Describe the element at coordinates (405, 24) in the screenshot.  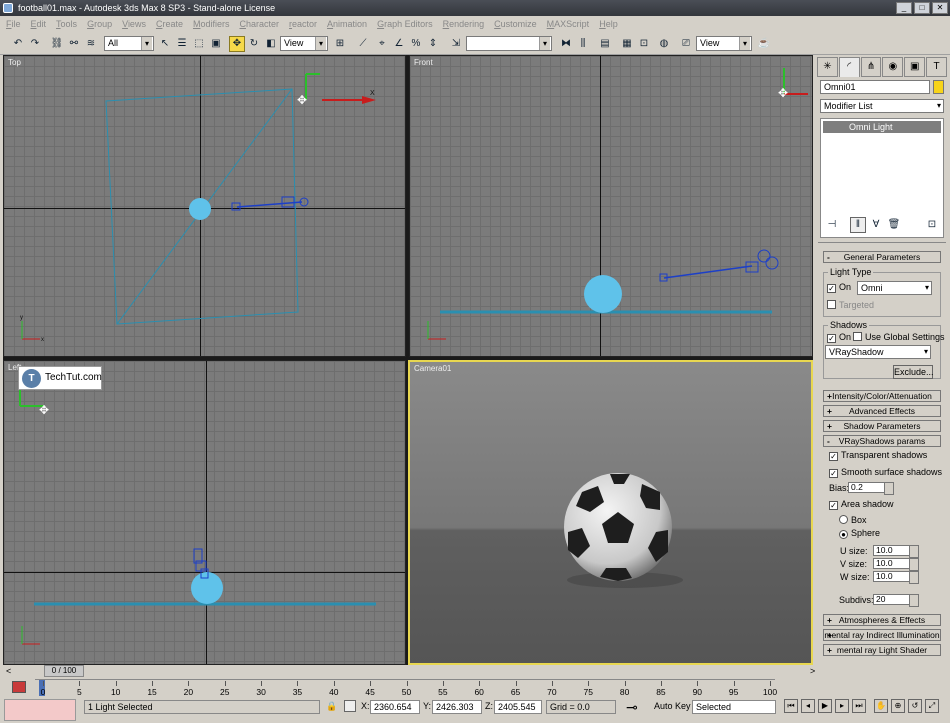
I see `menu-graph-editors: Graph Editors` at that location.